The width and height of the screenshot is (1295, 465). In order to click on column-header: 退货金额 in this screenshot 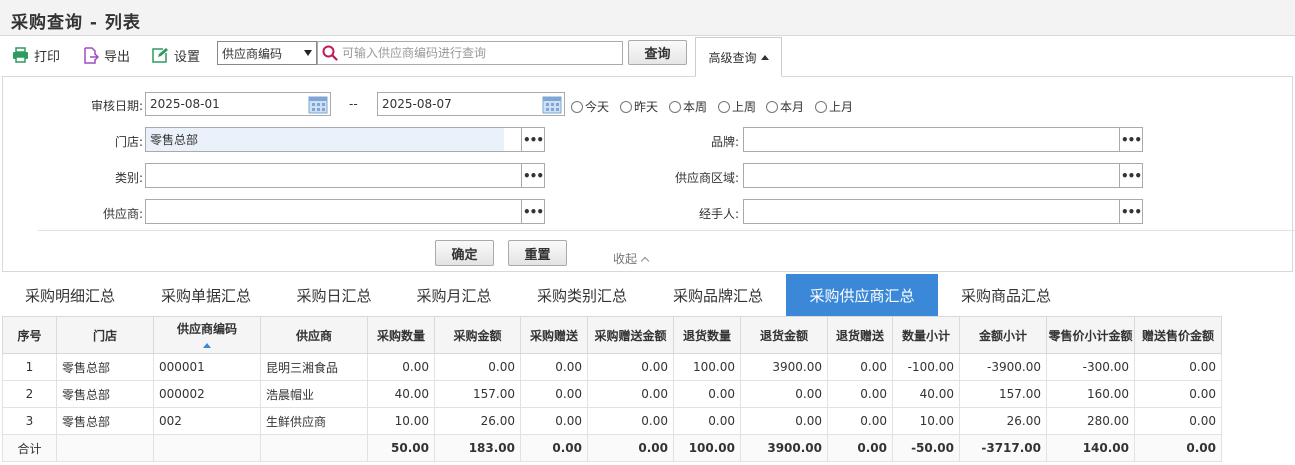, I will do `click(784, 335)`.